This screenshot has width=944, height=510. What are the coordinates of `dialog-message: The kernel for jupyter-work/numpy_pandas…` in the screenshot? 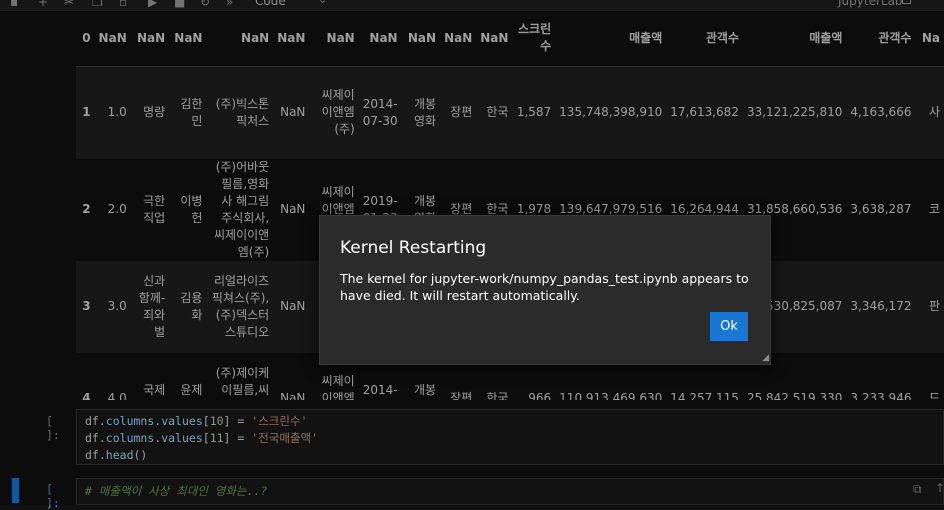 It's located at (544, 287).